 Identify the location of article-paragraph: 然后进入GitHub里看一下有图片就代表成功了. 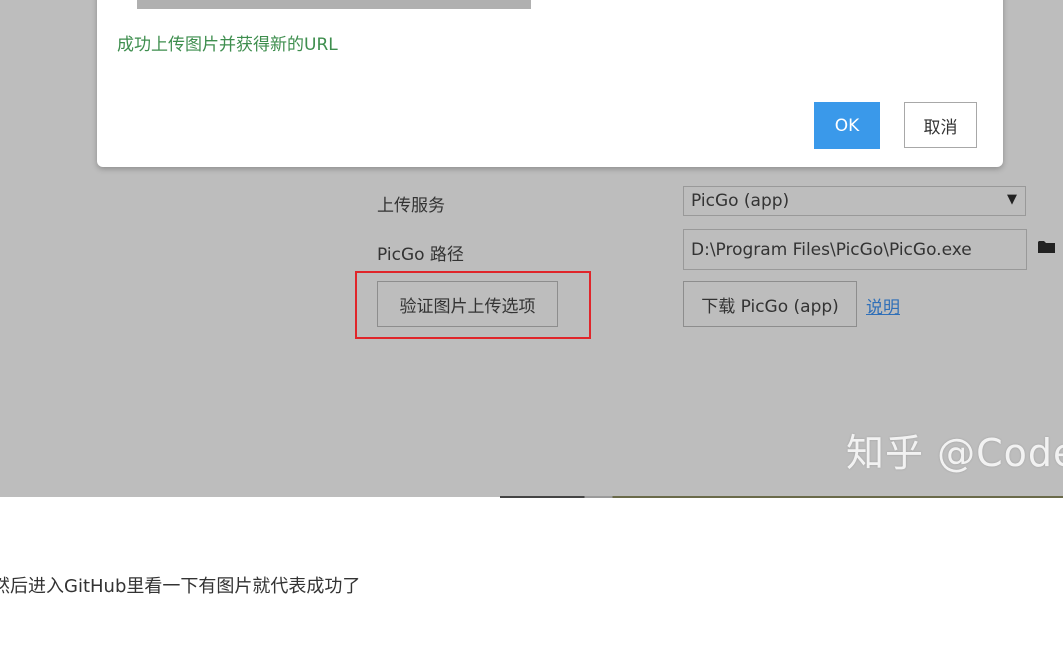
(180, 586).